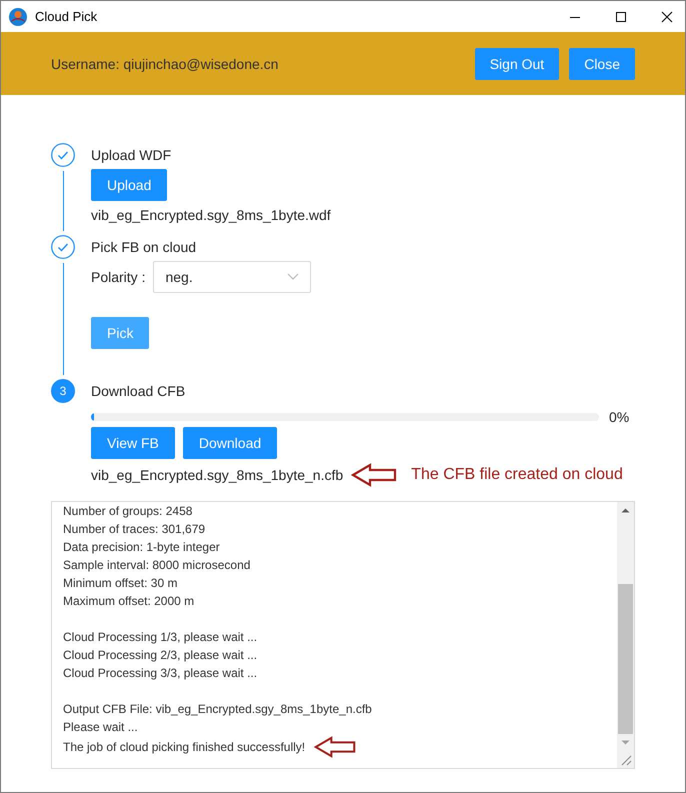 This screenshot has height=793, width=686. Describe the element at coordinates (133, 443) in the screenshot. I see `action-button: View FB` at that location.